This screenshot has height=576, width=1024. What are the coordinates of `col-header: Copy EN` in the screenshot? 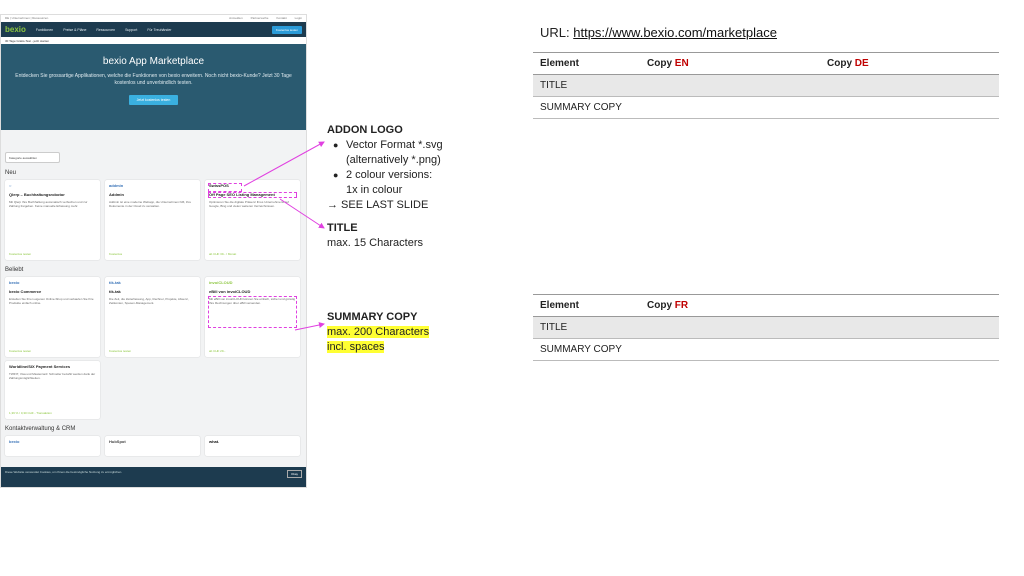 It's located at (730, 63).